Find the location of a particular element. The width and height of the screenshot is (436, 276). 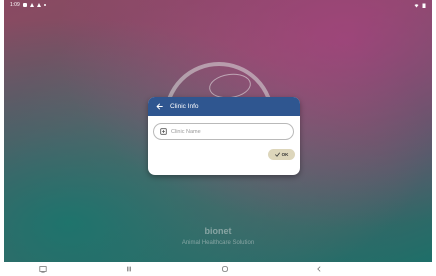

battery-icon is located at coordinates (424, 5).